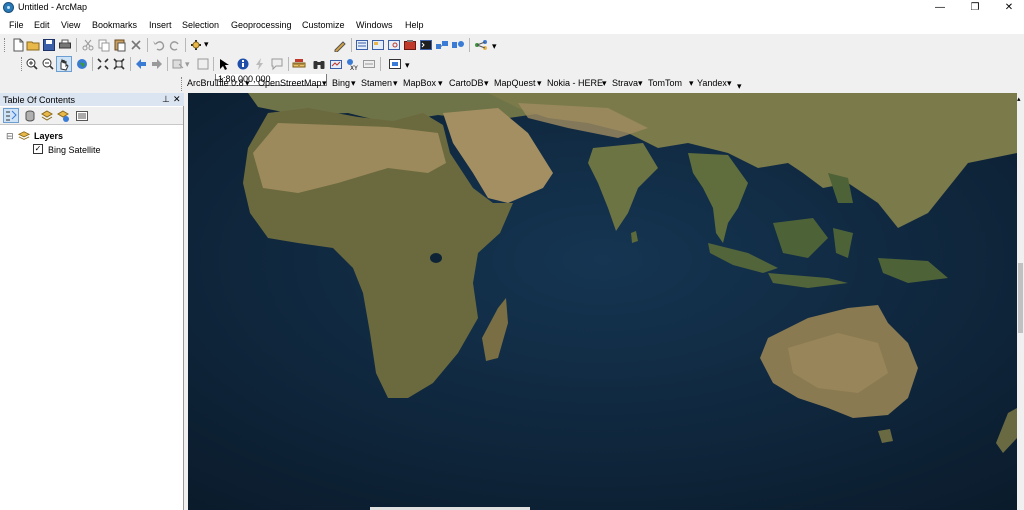  I want to click on tile-menu-yandex: Yandex, so click(712, 83).